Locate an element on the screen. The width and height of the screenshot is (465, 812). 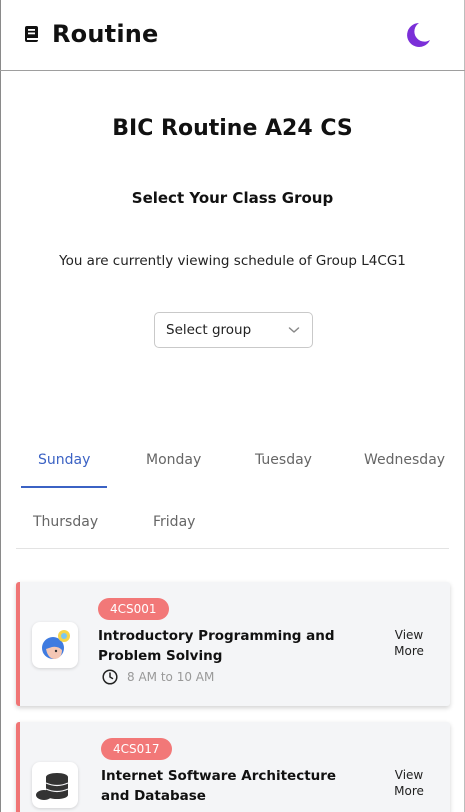
programmer-avatar-icon is located at coordinates (55, 645).